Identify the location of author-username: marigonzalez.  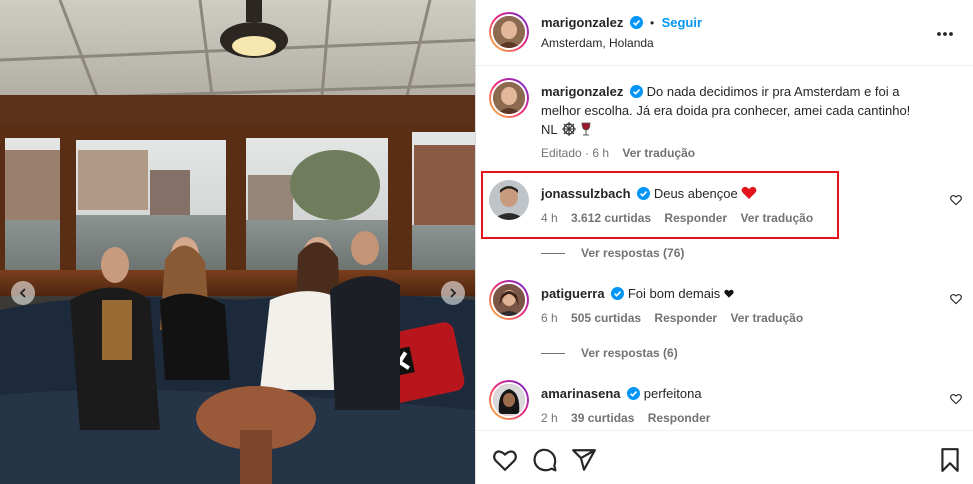
(582, 22).